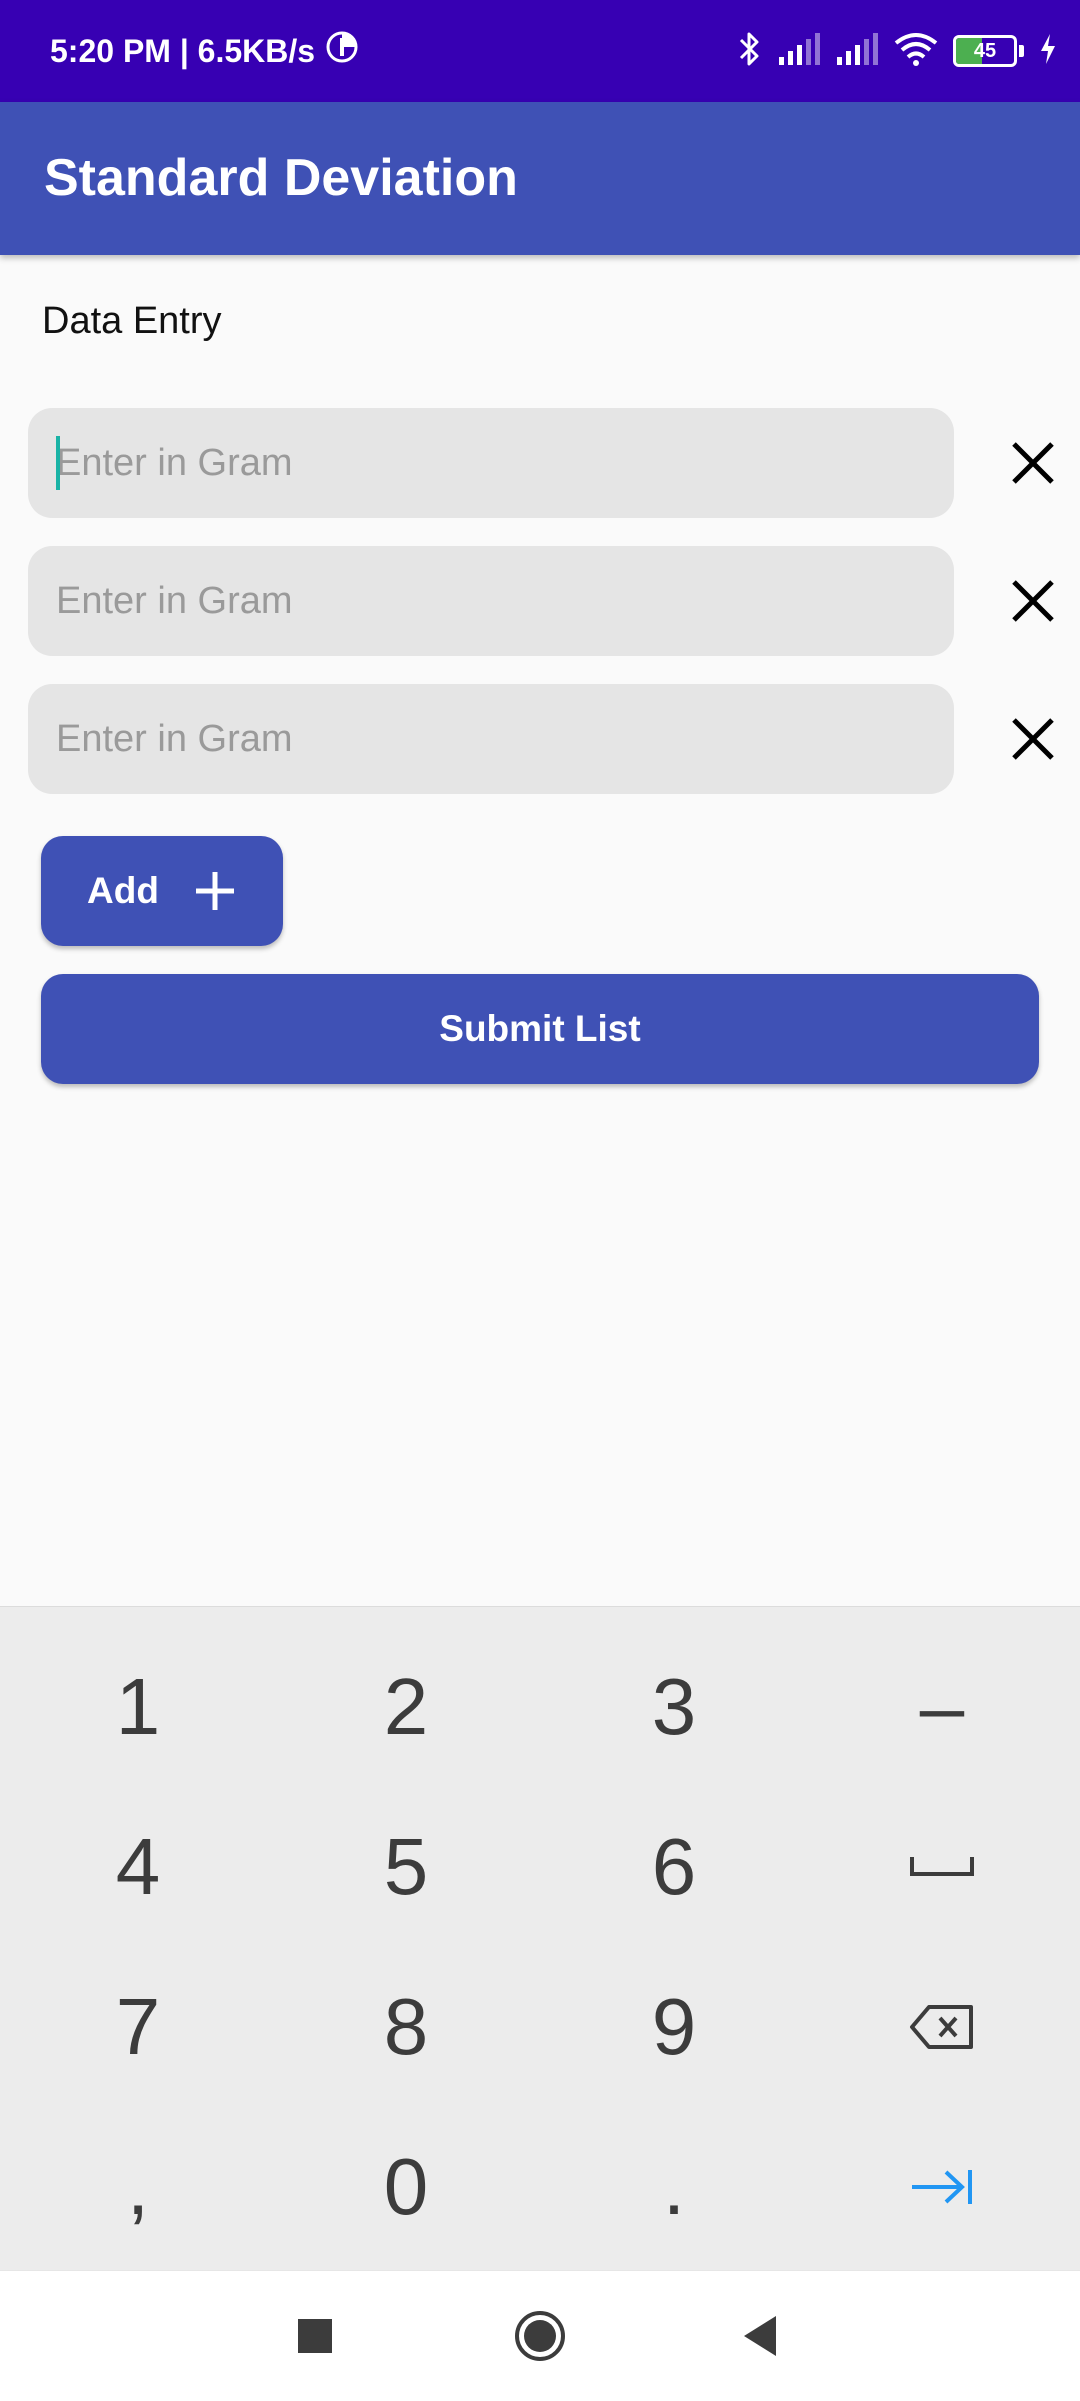 This screenshot has width=1080, height=2401. Describe the element at coordinates (342, 51) in the screenshot. I see `data-saver-icon` at that location.